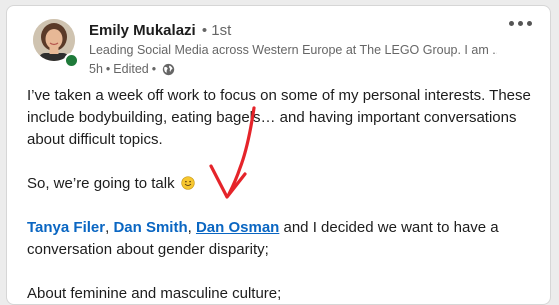 The height and width of the screenshot is (305, 559). I want to click on connection-degree: • 1st, so click(216, 30).